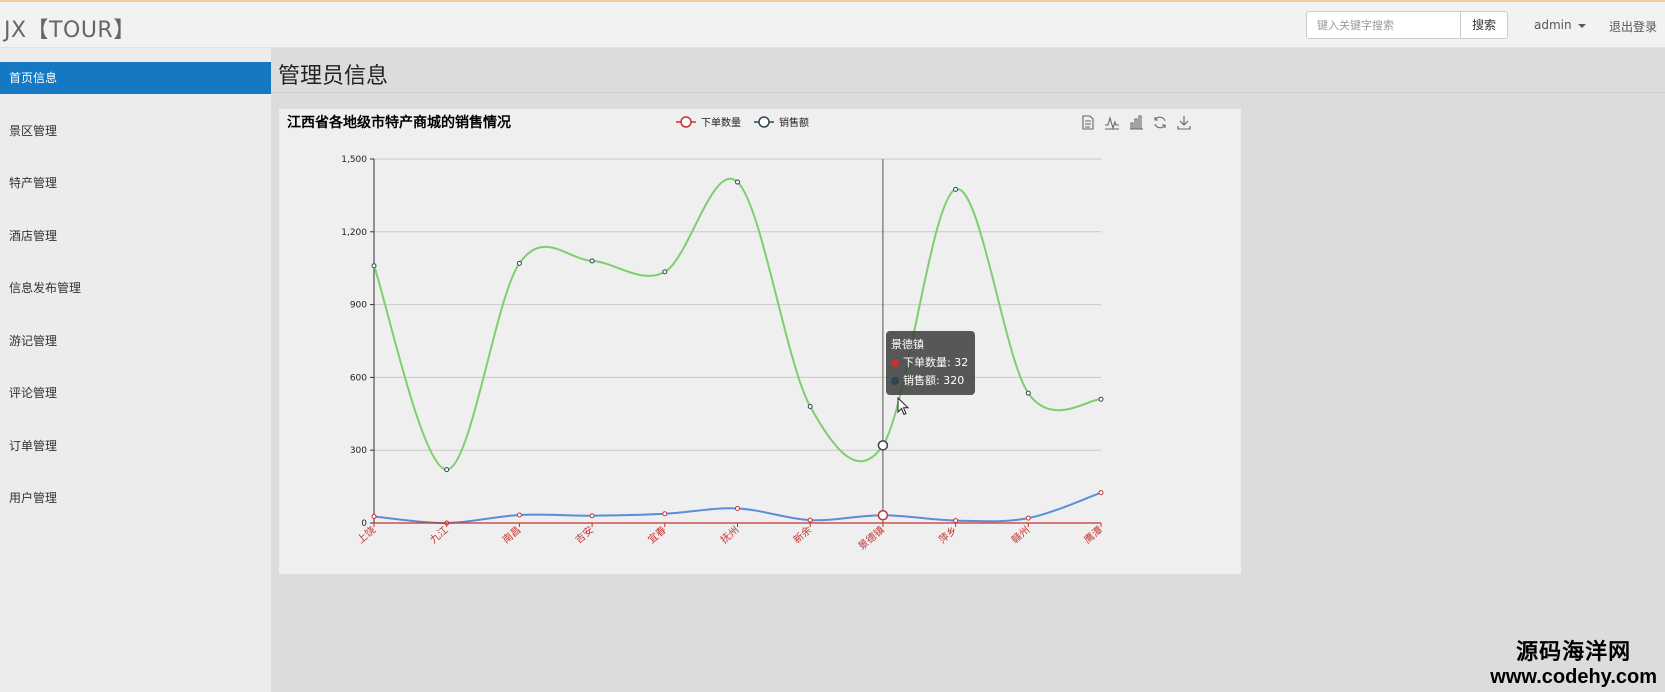 The height and width of the screenshot is (692, 1665). I want to click on data-view-icon, so click(1088, 122).